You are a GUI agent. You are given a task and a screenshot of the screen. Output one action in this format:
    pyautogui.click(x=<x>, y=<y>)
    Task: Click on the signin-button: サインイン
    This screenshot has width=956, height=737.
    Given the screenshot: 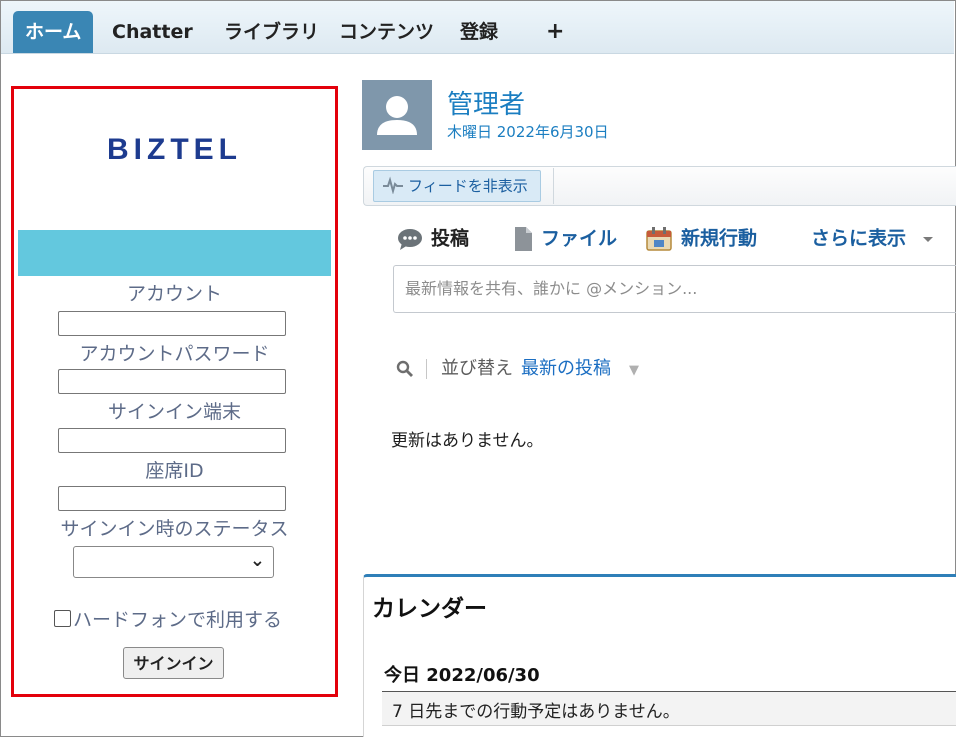 What is the action you would take?
    pyautogui.click(x=173, y=663)
    